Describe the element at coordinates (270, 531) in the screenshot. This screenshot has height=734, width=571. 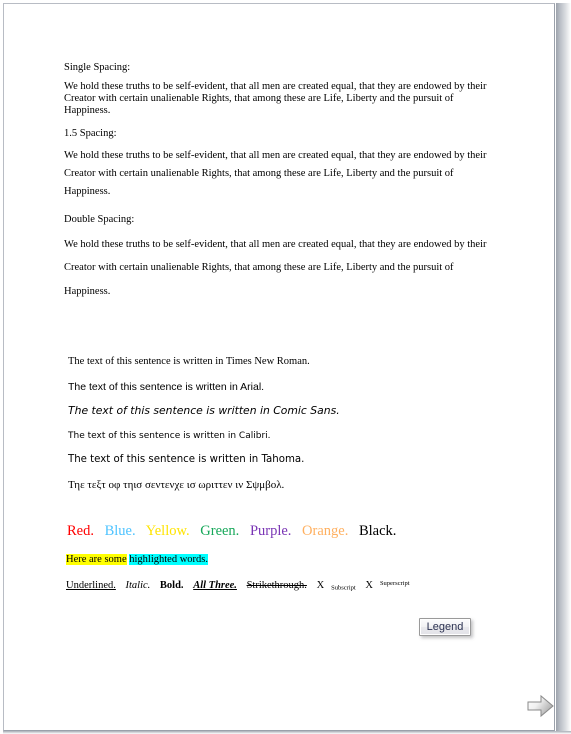
I see `color-word-purple: Purple.` at that location.